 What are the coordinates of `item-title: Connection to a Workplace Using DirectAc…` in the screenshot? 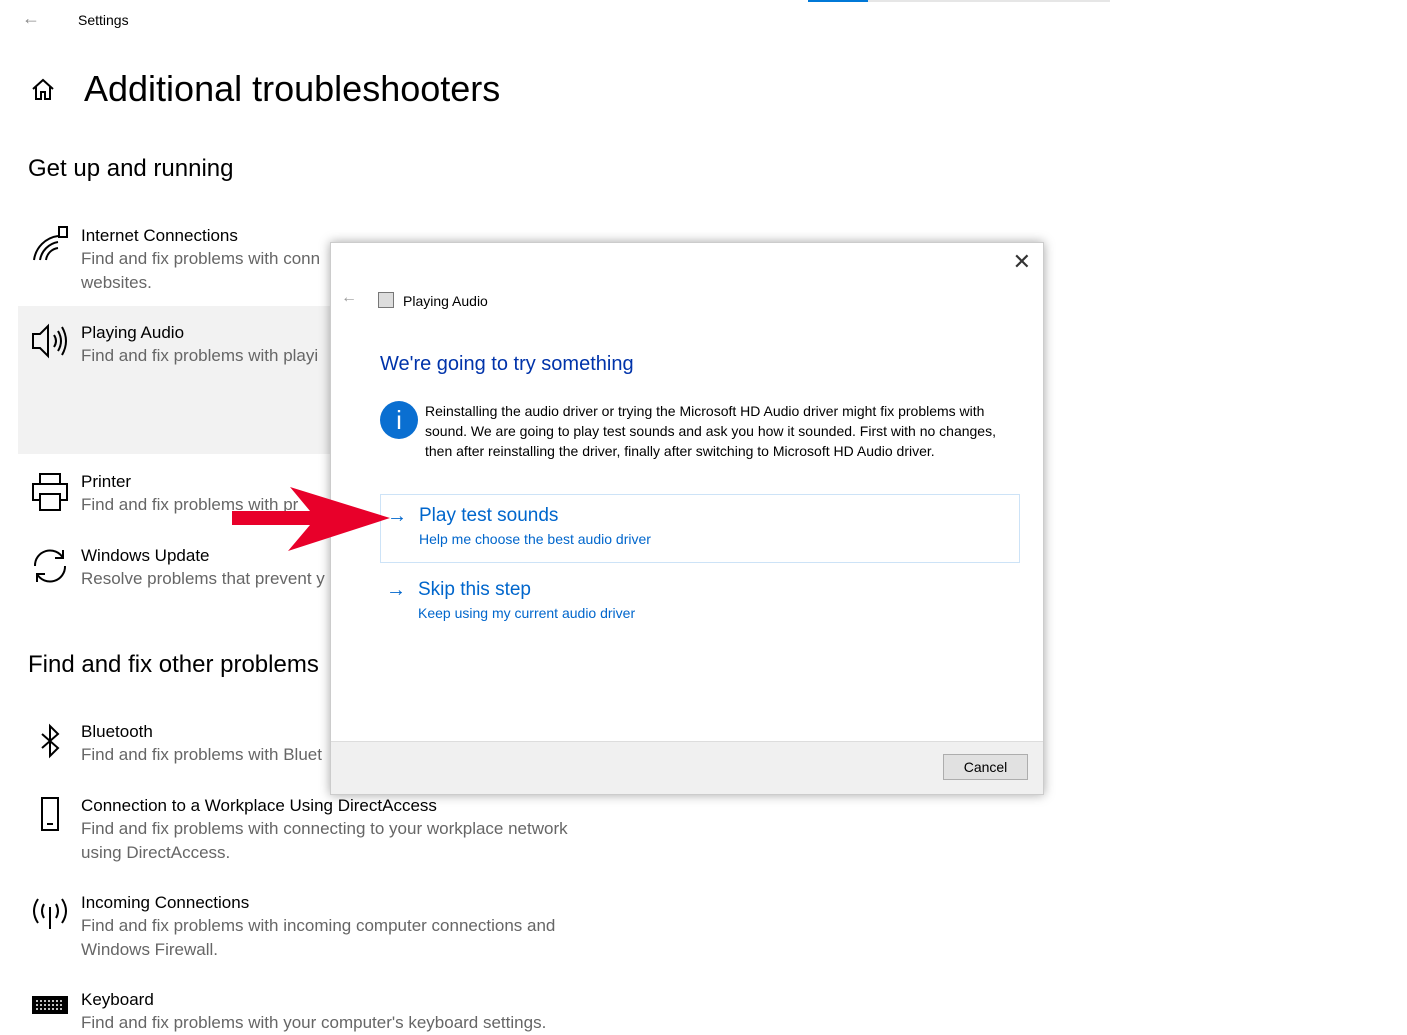 It's located at (259, 805).